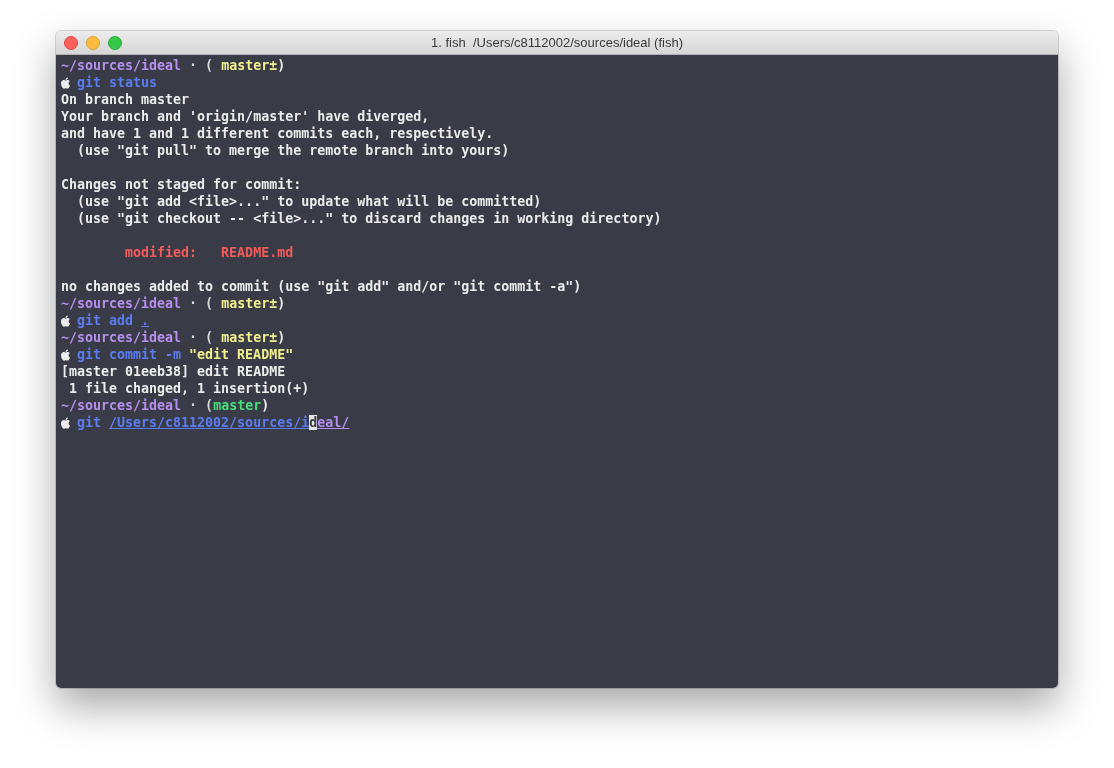  Describe the element at coordinates (369, 218) in the screenshot. I see `output-line: (use "git checkout -- <file>..." to discard changes in working directory)` at that location.